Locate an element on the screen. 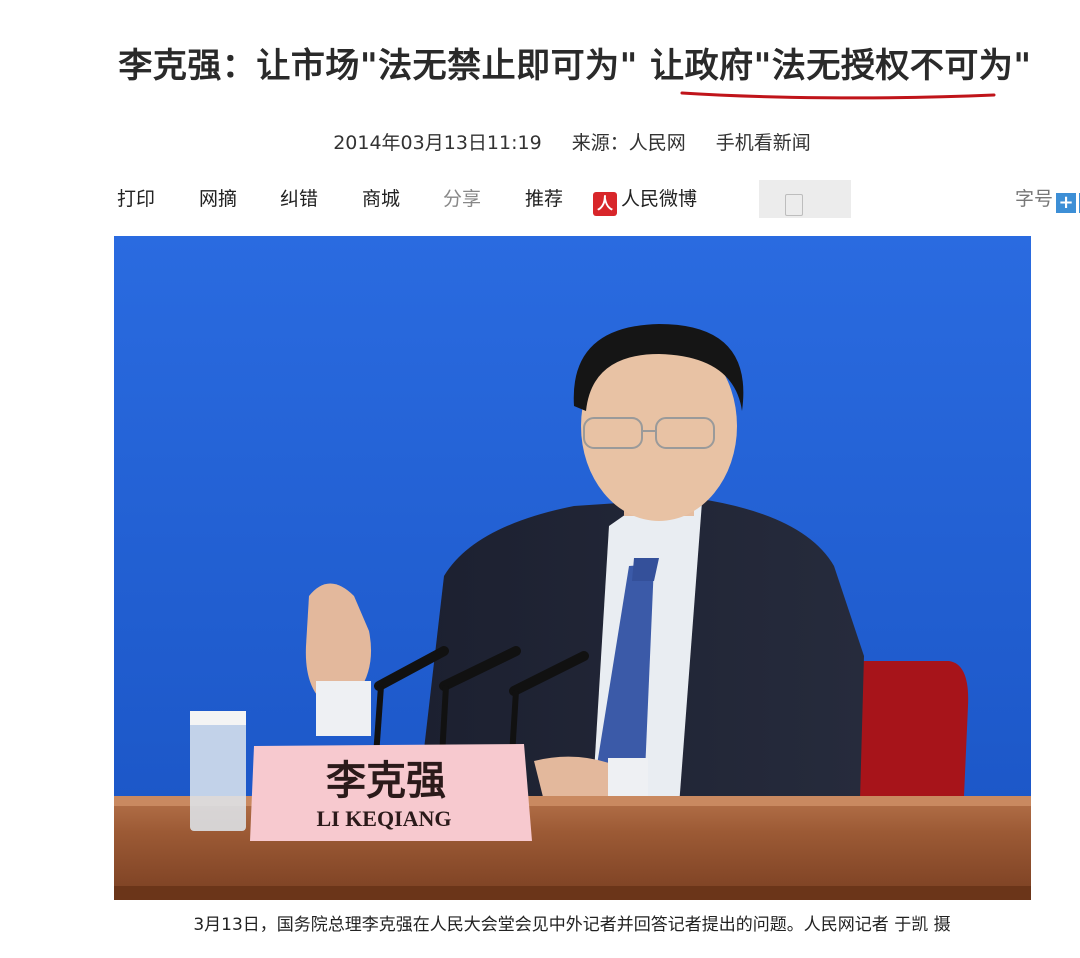 This screenshot has height=958, width=1080. share-button: 分享 is located at coordinates (462, 197).